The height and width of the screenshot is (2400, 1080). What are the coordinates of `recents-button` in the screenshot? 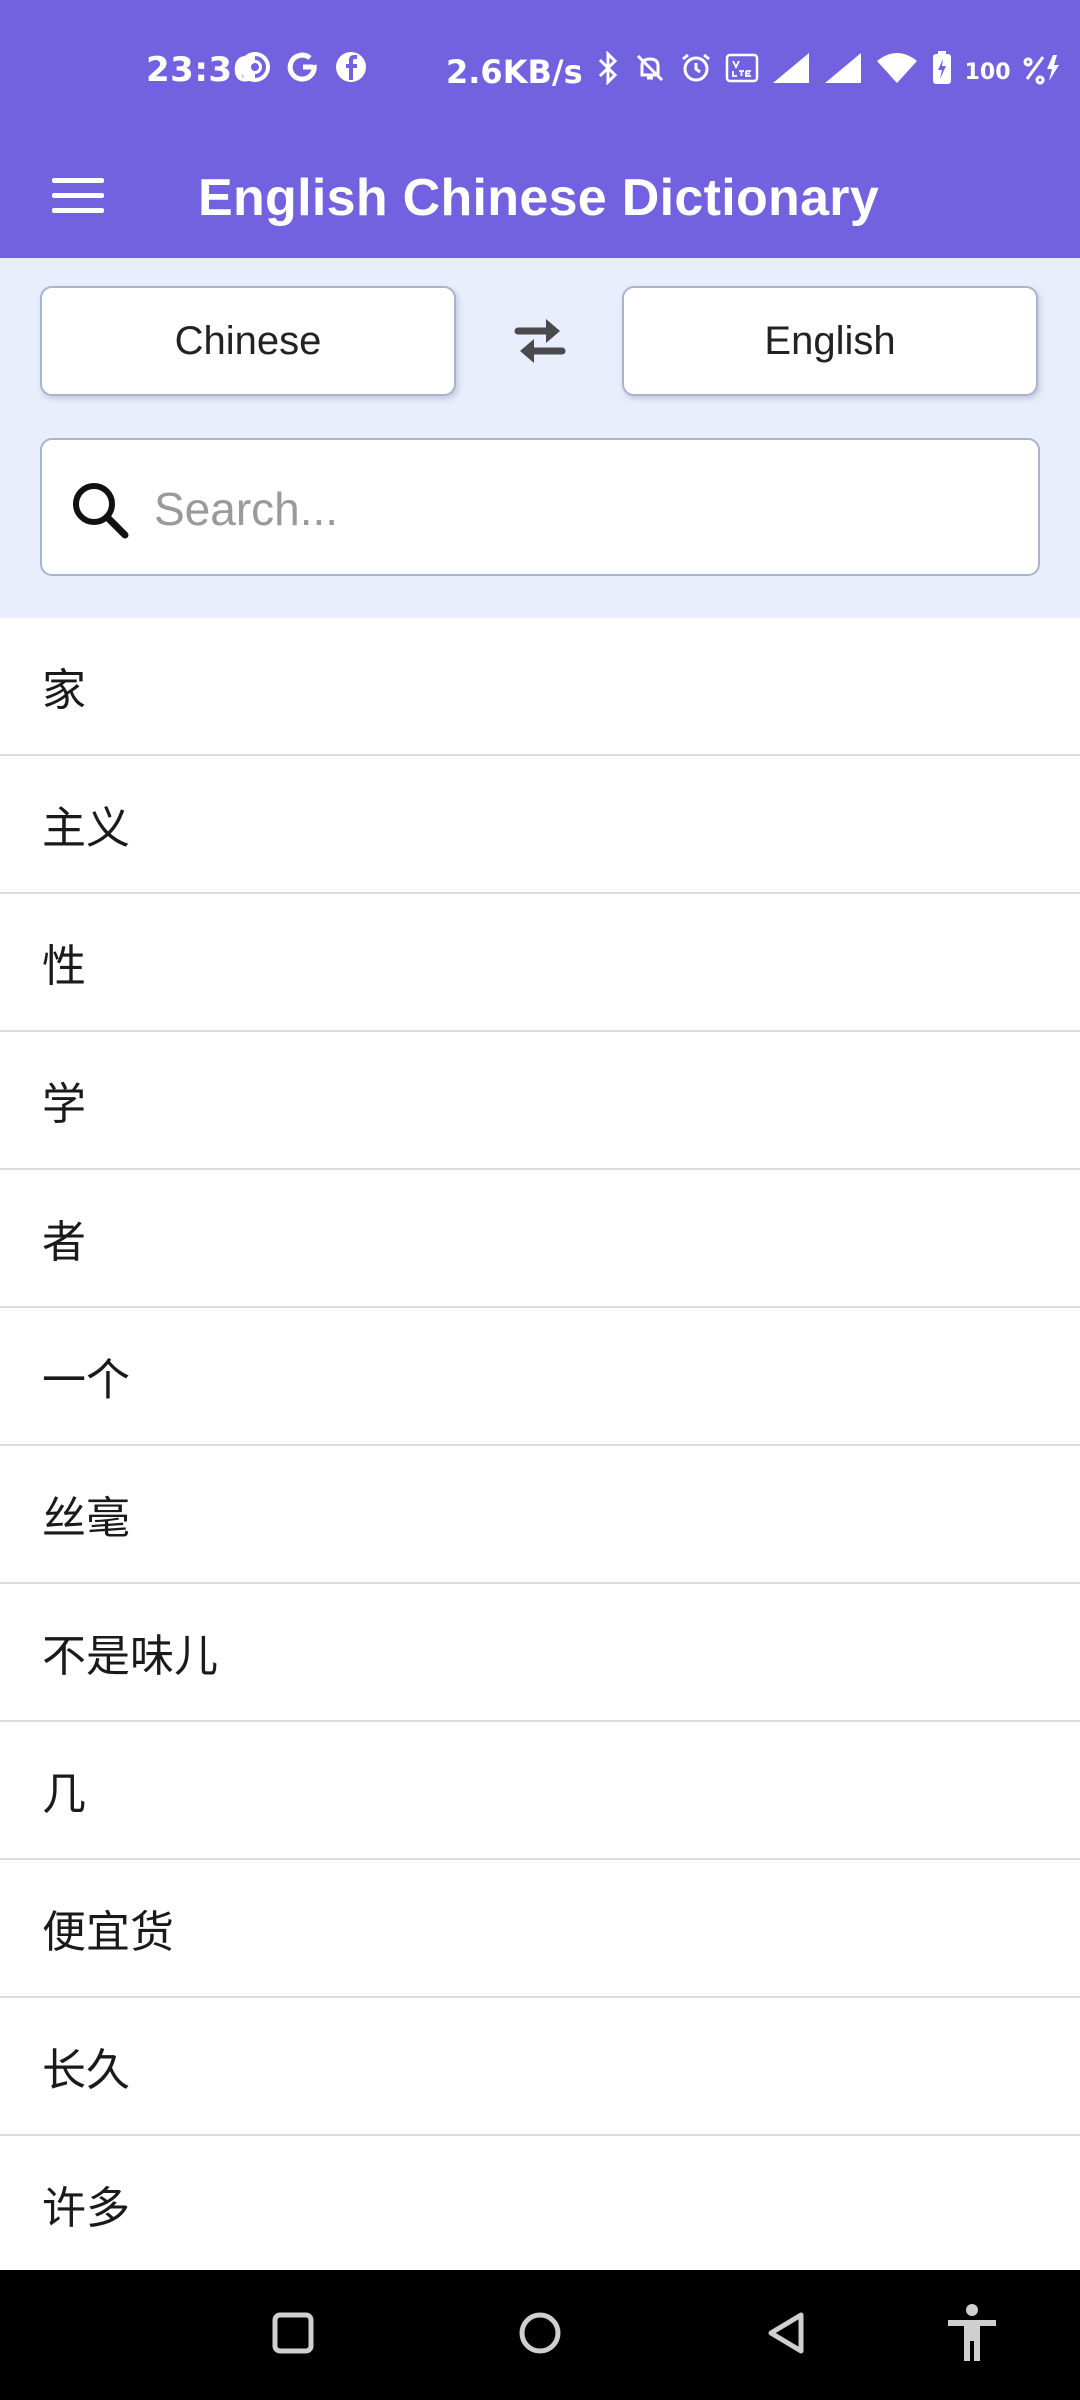 It's located at (293, 2335).